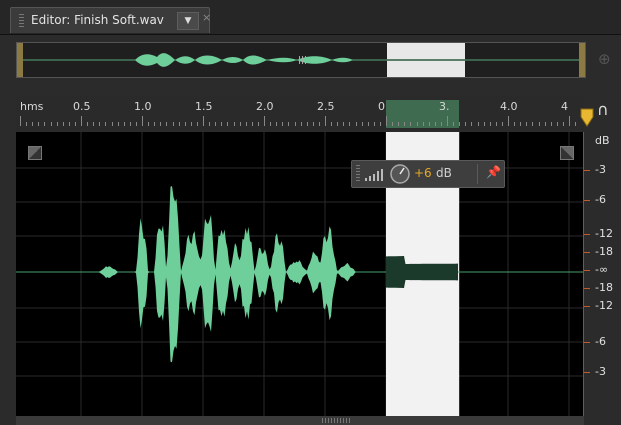  What do you see at coordinates (423, 173) in the screenshot?
I see `volume-value: +6` at bounding box center [423, 173].